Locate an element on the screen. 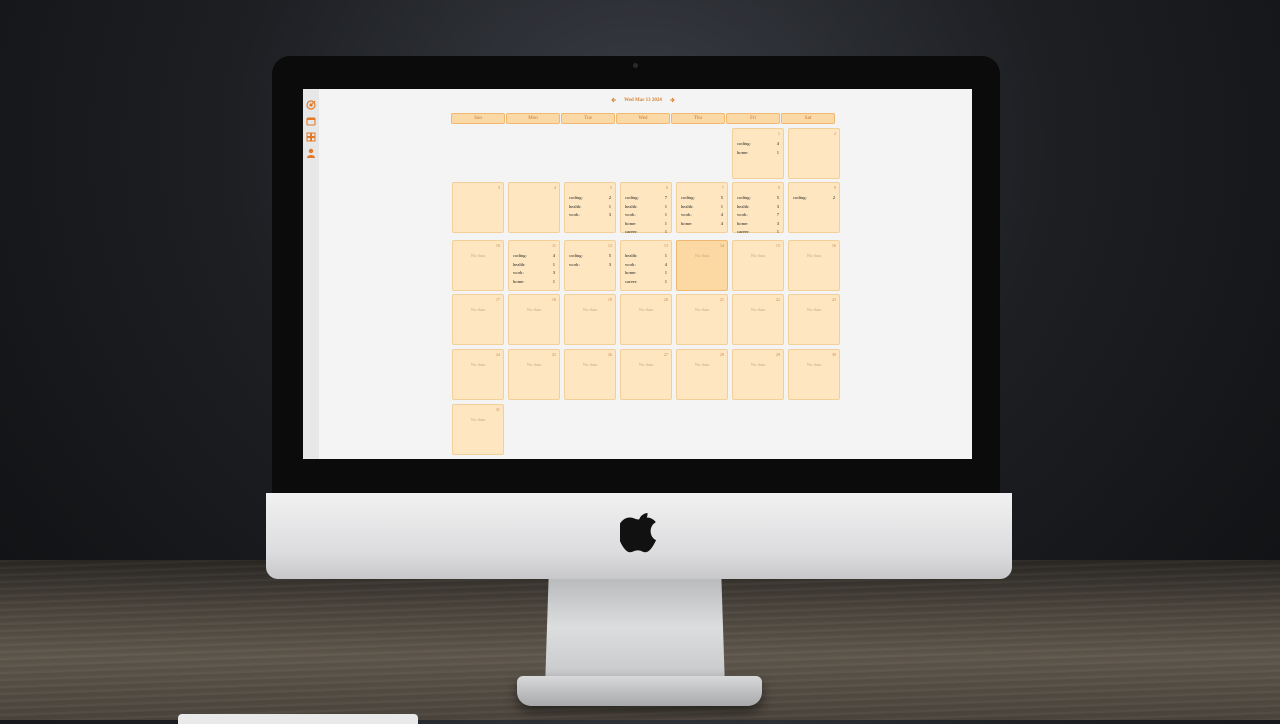 This screenshot has height=724, width=1280. day-number: 20 is located at coordinates (665, 299).